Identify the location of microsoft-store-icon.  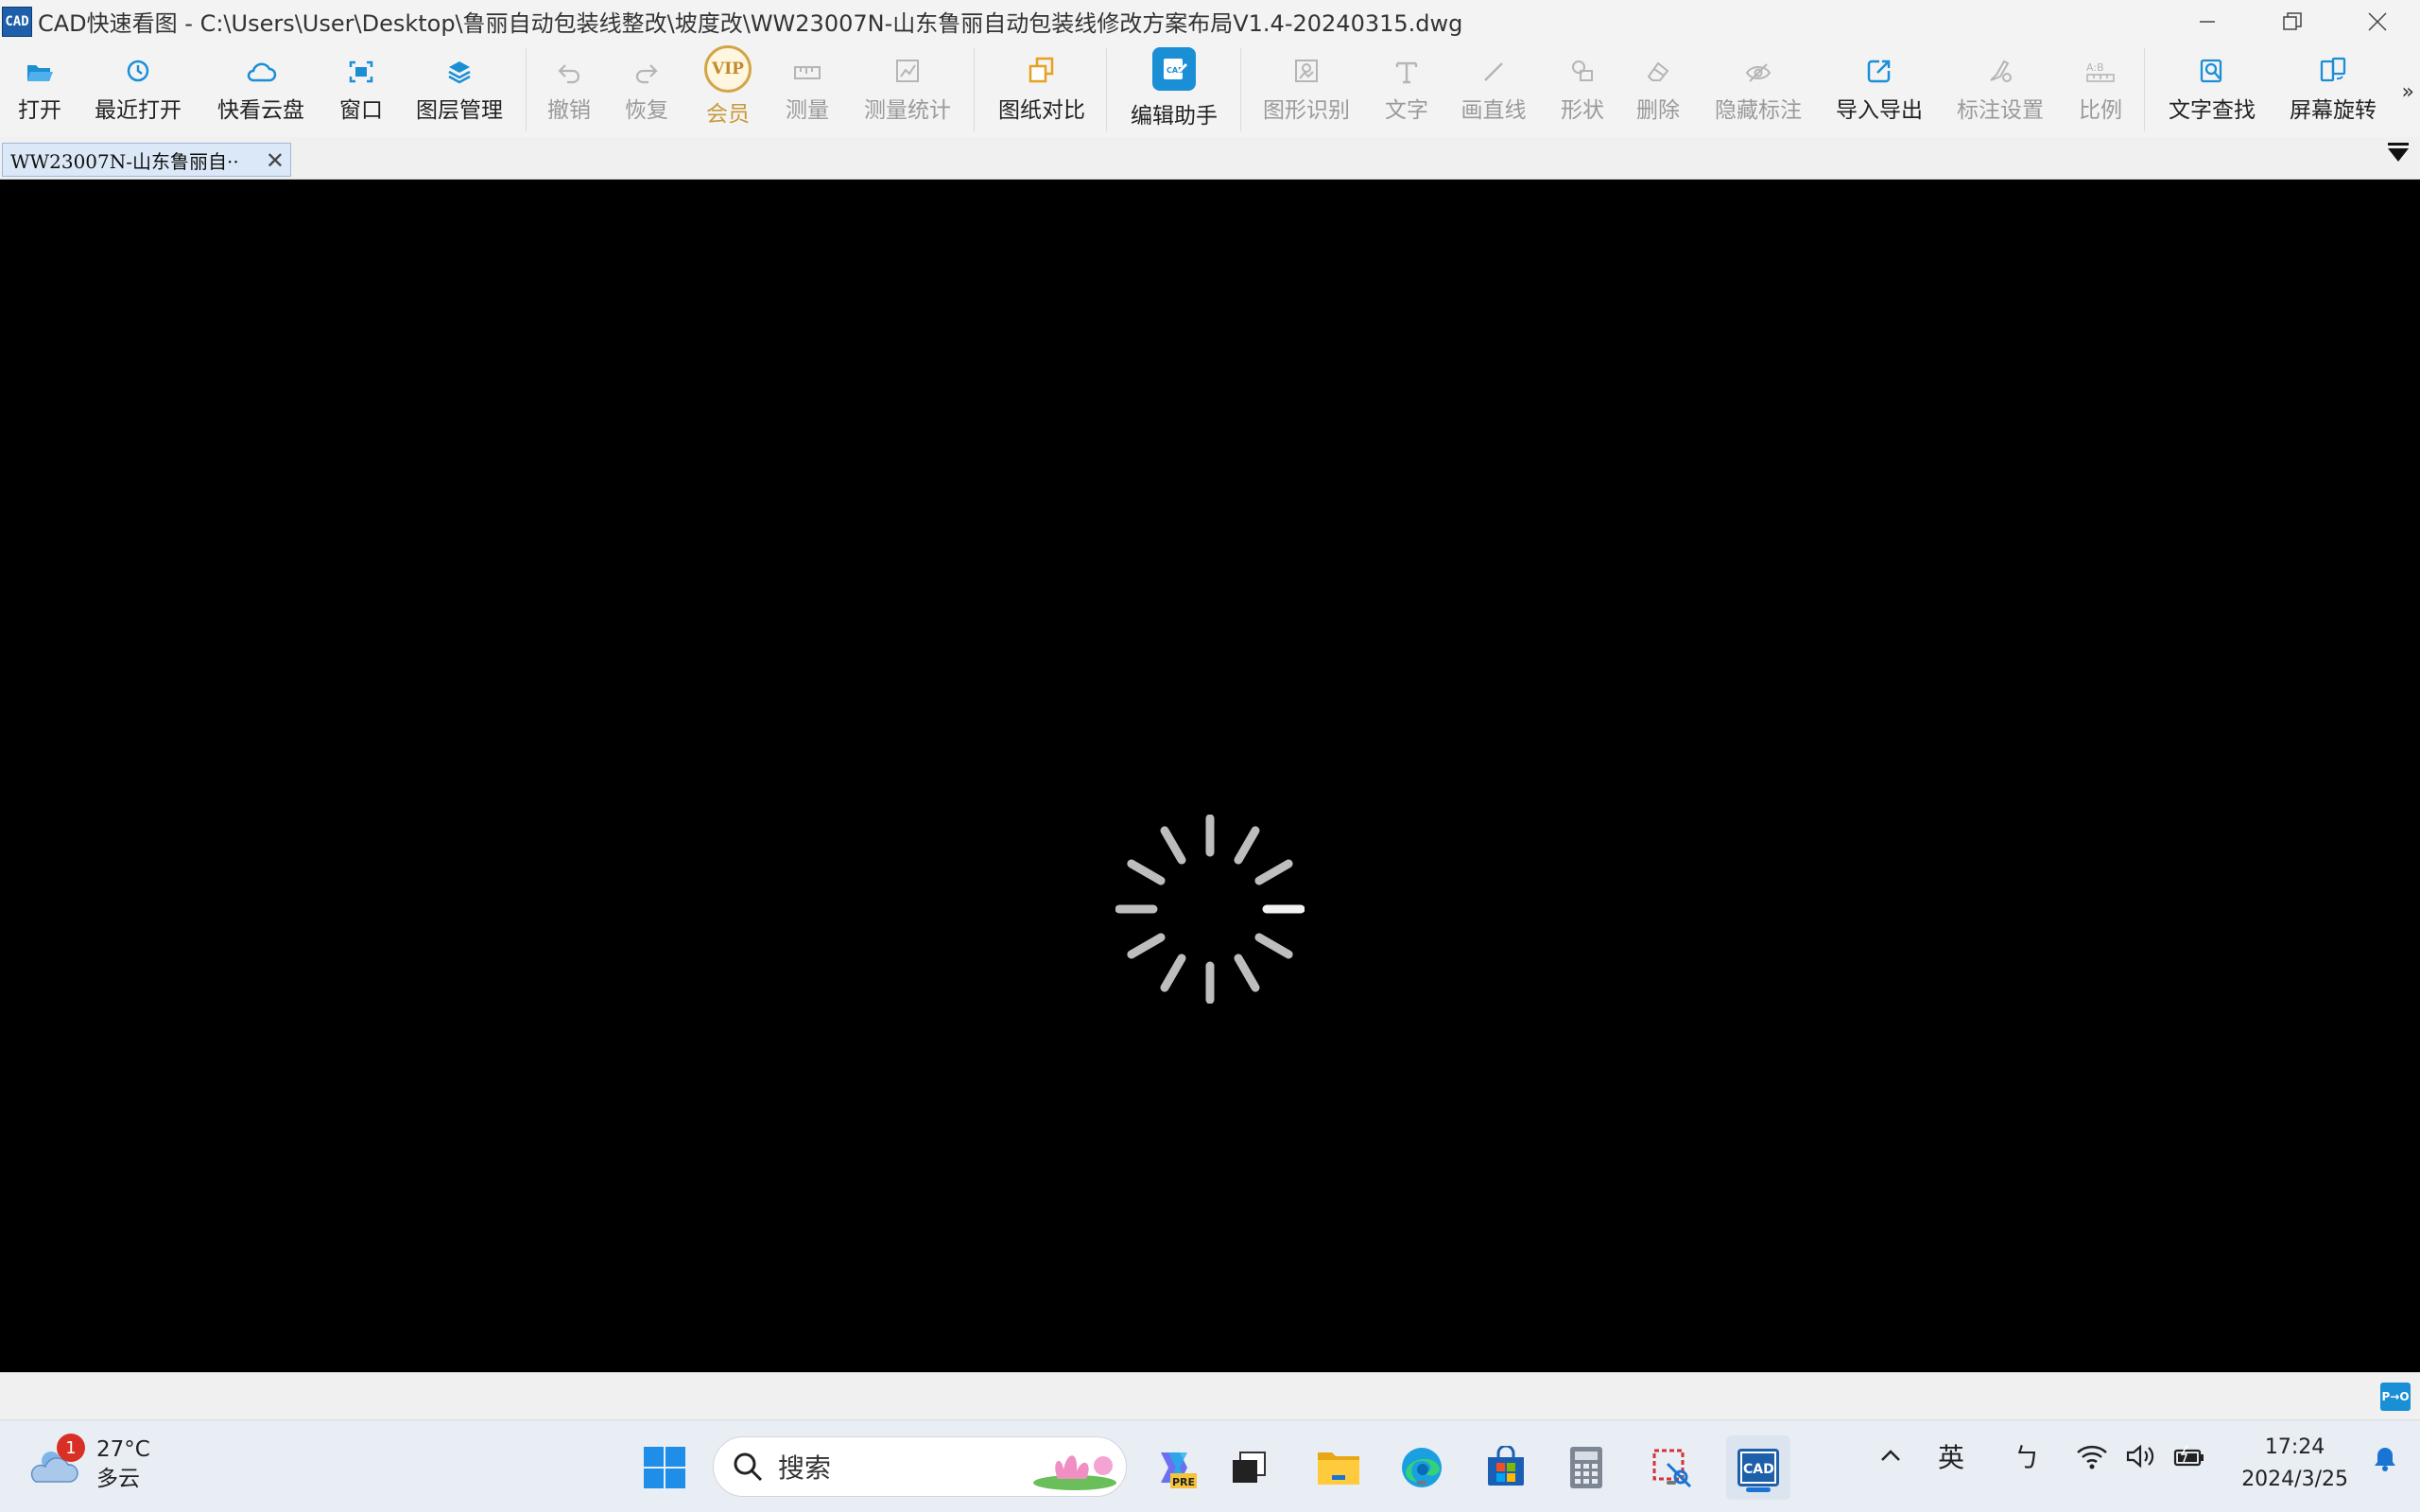
(1506, 1466).